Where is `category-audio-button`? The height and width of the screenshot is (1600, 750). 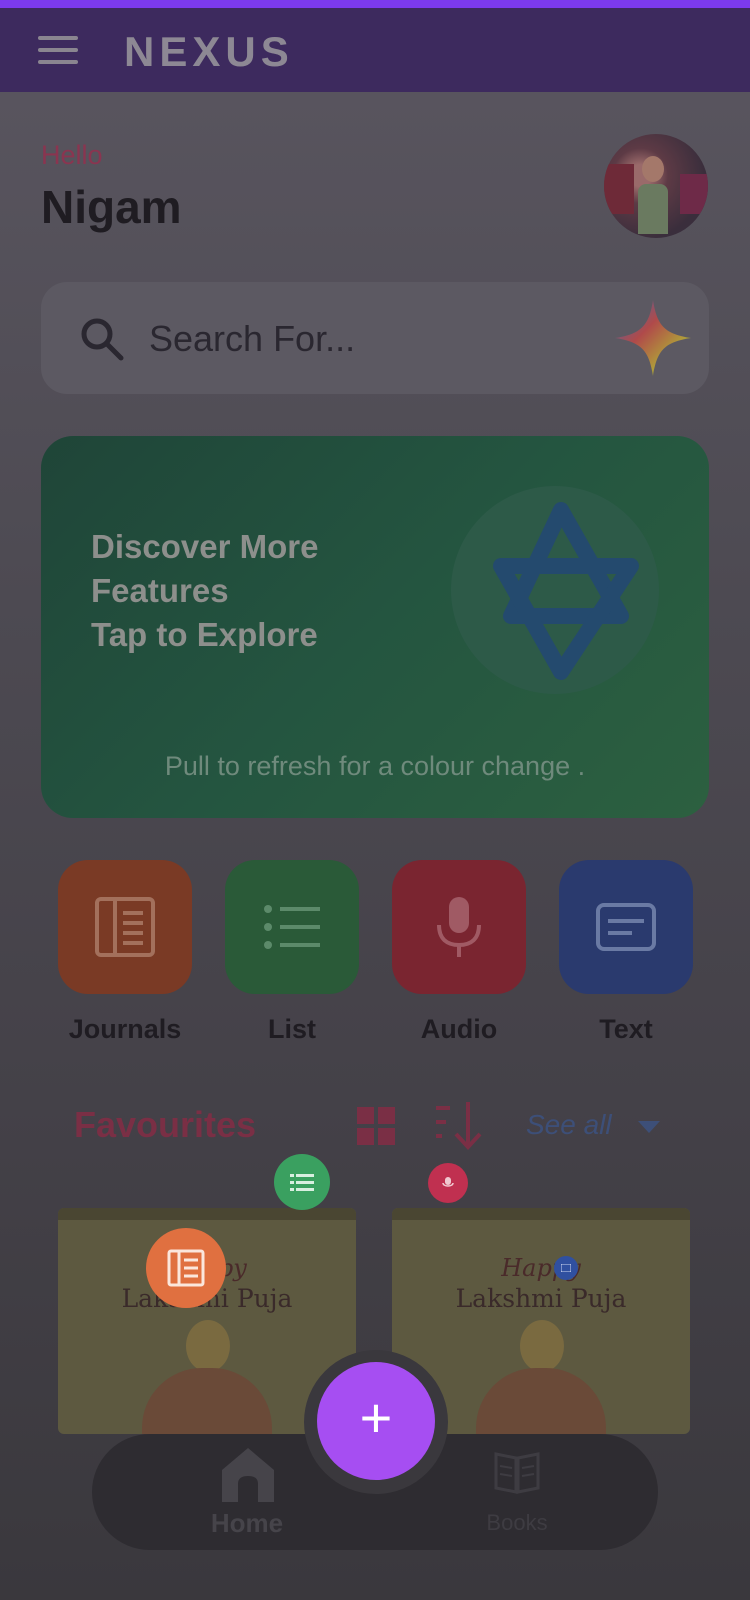 category-audio-button is located at coordinates (459, 927).